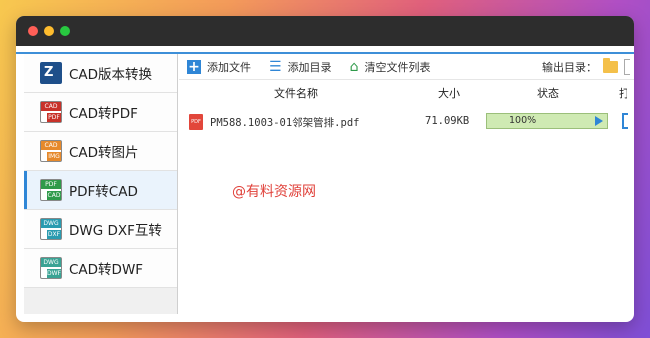 The image size is (650, 338). I want to click on sidebar-item-label: CAD转图片, so click(104, 153).